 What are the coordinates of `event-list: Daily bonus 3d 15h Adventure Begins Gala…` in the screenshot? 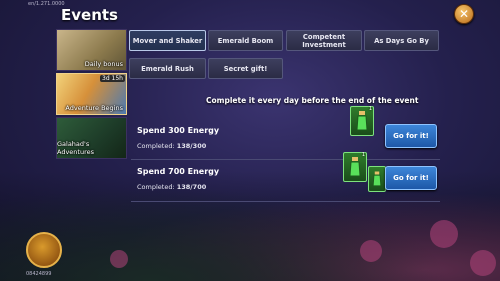 It's located at (91, 95).